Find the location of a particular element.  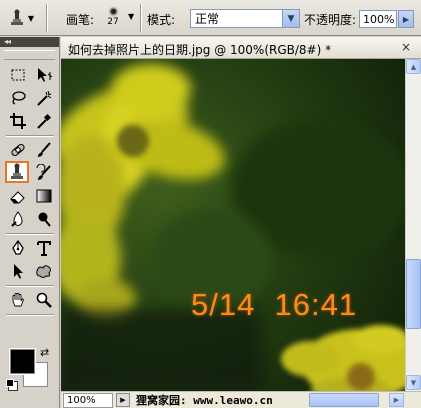

panel-collapse-button: ◂◂ is located at coordinates (29, 42).